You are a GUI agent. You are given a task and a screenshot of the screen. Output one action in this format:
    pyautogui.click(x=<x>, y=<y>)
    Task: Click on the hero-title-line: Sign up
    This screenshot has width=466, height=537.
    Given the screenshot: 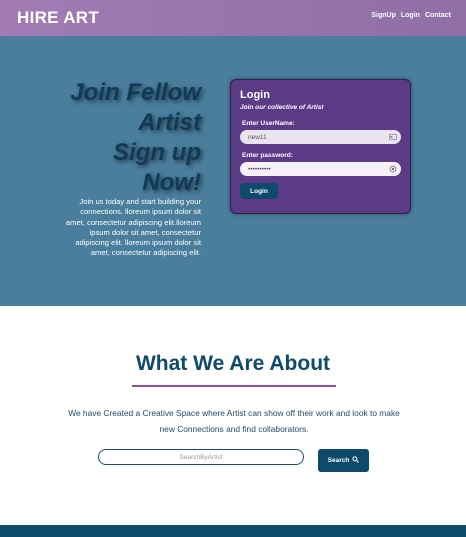 What is the action you would take?
    pyautogui.click(x=157, y=152)
    